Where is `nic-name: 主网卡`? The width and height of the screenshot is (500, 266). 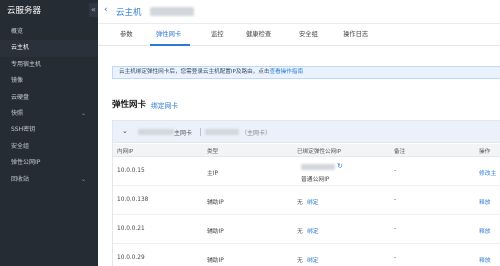
nic-name: 主网卡 is located at coordinates (183, 133).